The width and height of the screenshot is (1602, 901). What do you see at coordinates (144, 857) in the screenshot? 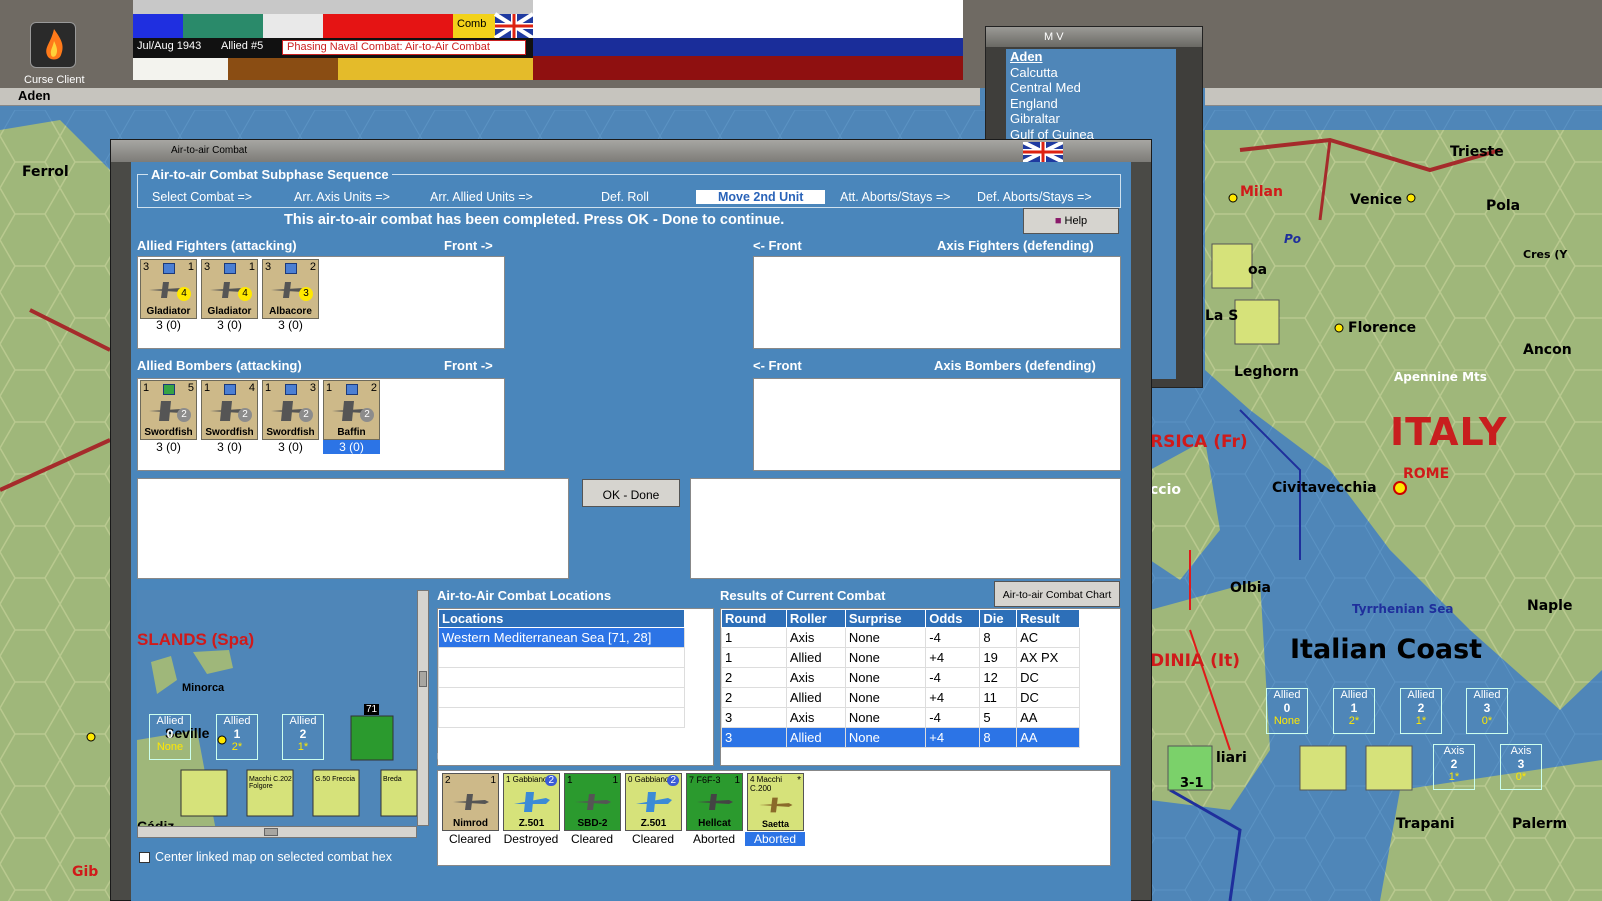
I see `center-map-checkbox` at bounding box center [144, 857].